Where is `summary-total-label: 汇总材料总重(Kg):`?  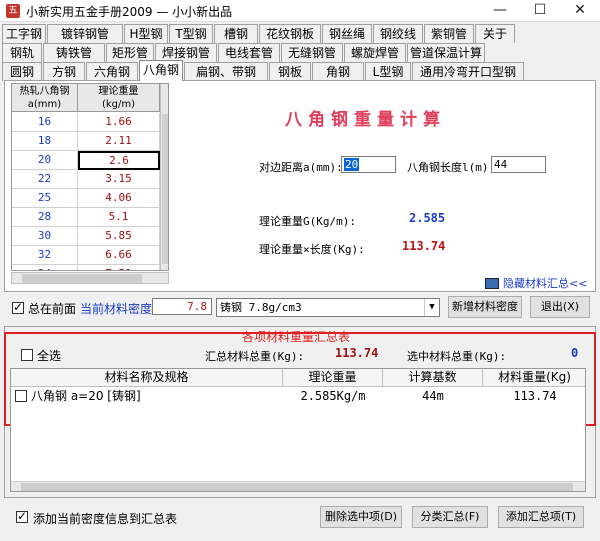 summary-total-label: 汇总材料总重(Kg): is located at coordinates (255, 356).